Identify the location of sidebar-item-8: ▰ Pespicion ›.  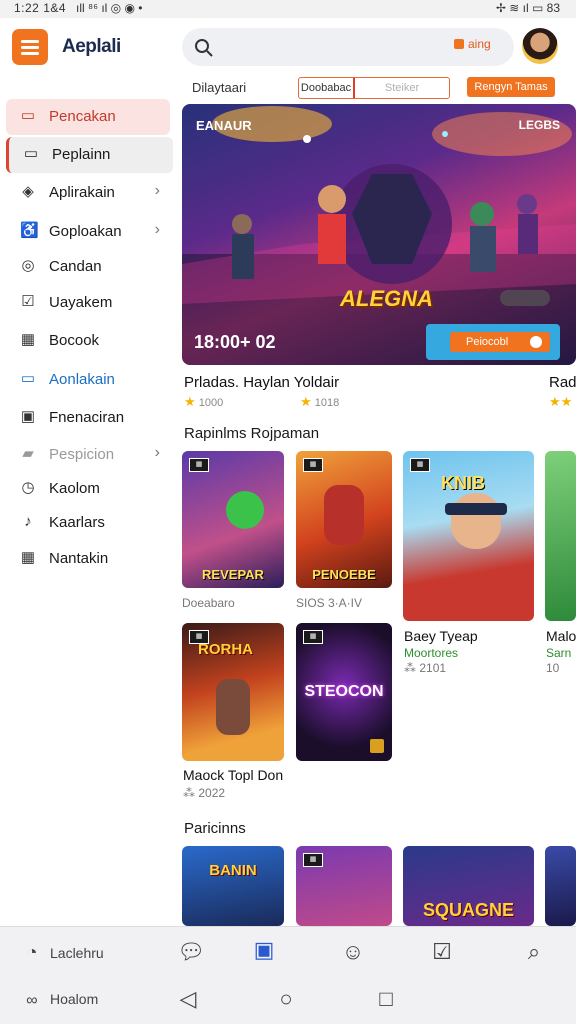
(88, 455).